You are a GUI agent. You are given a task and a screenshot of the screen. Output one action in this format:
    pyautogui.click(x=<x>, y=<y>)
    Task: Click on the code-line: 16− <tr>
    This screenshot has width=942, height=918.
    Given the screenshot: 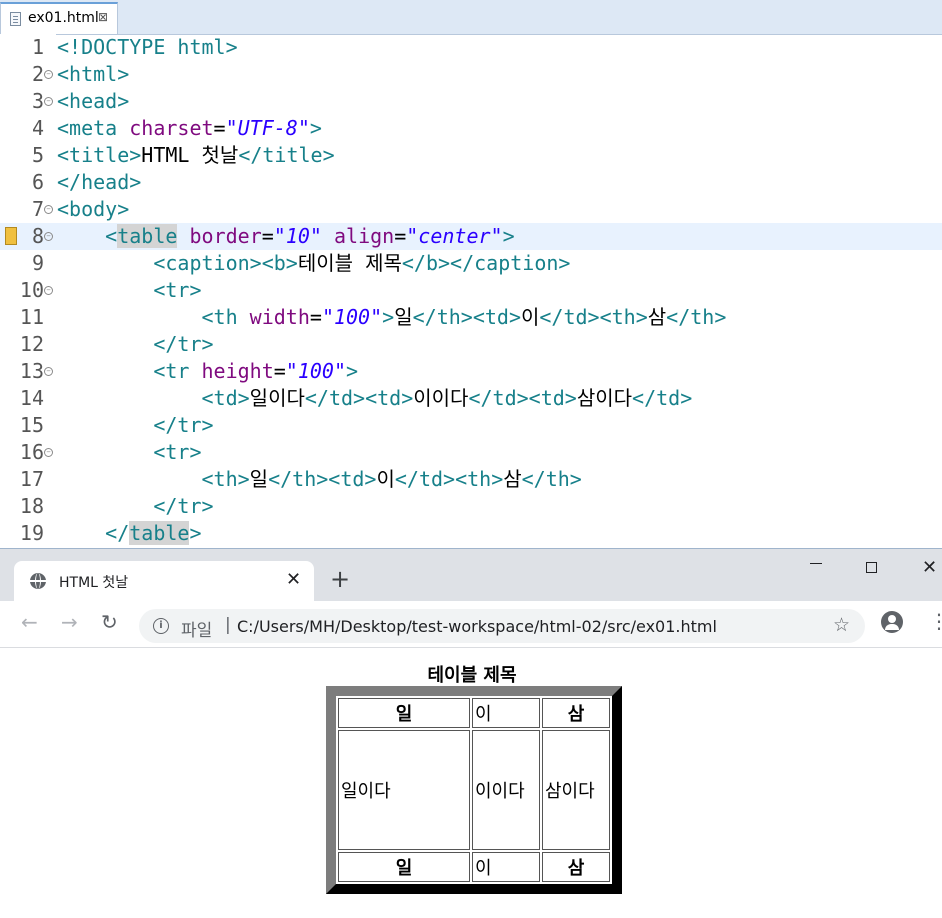 What is the action you would take?
    pyautogui.click(x=471, y=452)
    